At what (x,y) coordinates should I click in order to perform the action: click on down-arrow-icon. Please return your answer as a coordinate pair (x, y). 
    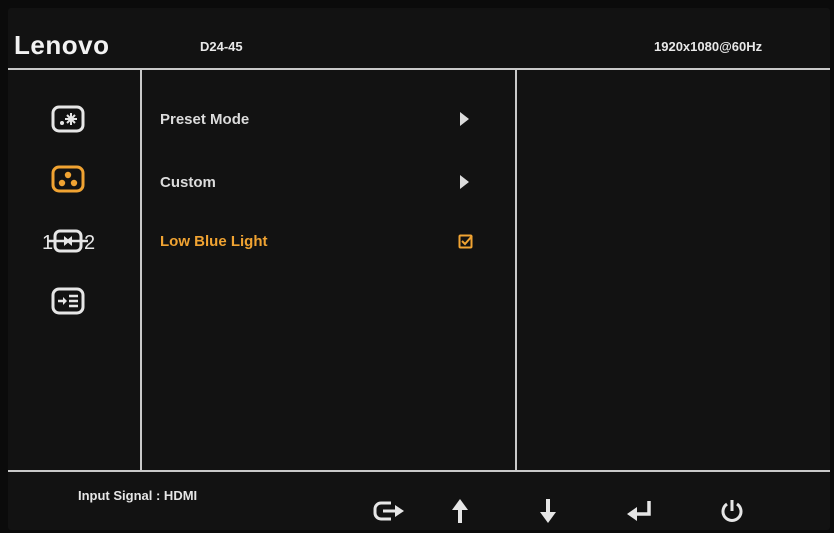
    Looking at the image, I should click on (548, 511).